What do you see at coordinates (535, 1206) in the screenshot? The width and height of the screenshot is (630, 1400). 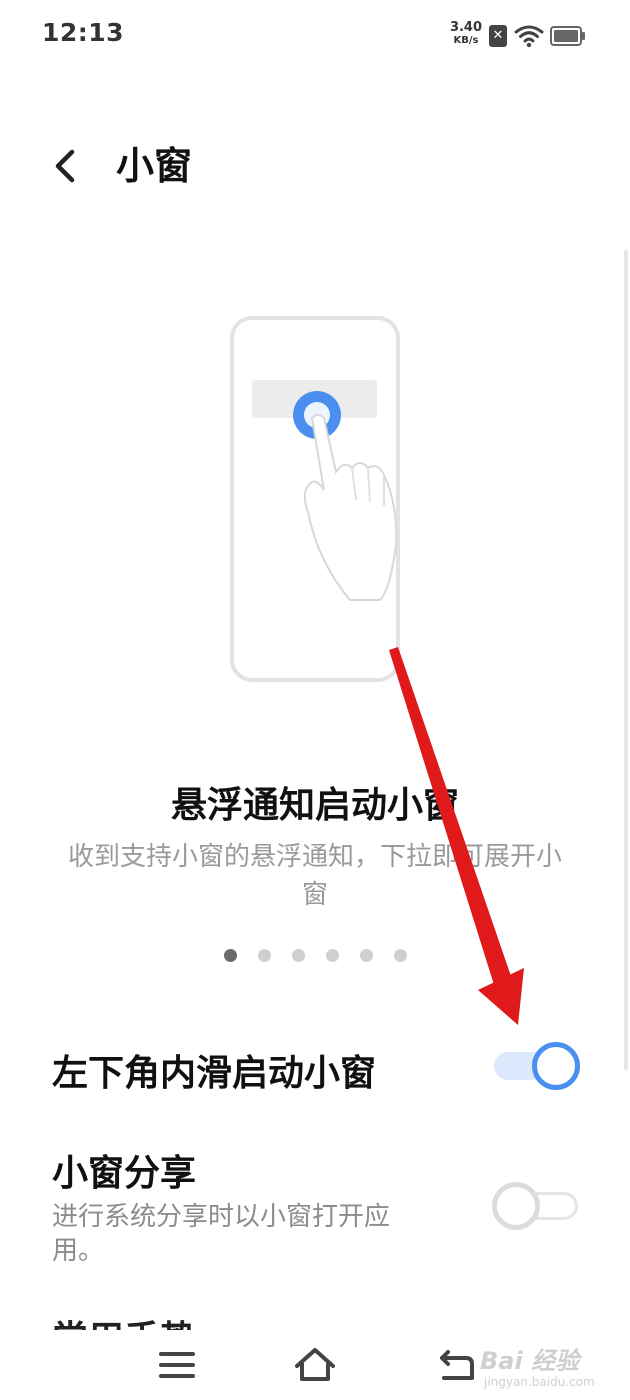 I see `window-share-toggle` at bounding box center [535, 1206].